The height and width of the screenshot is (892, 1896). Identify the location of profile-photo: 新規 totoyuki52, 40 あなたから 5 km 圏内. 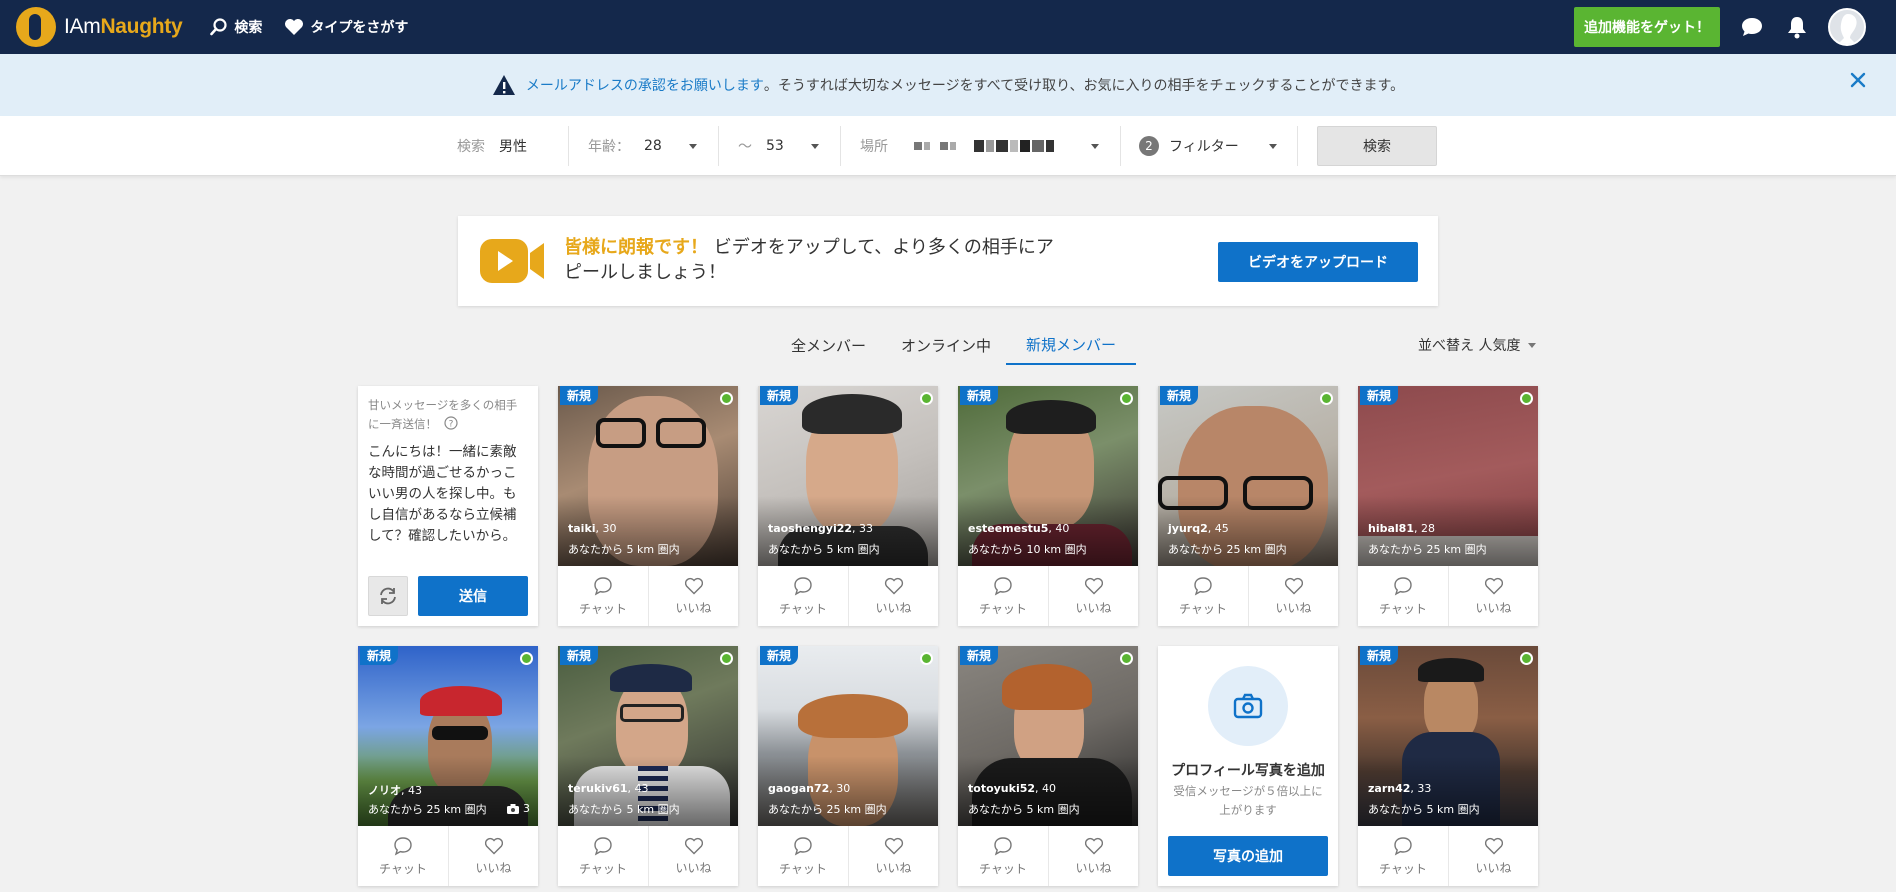
(1048, 736).